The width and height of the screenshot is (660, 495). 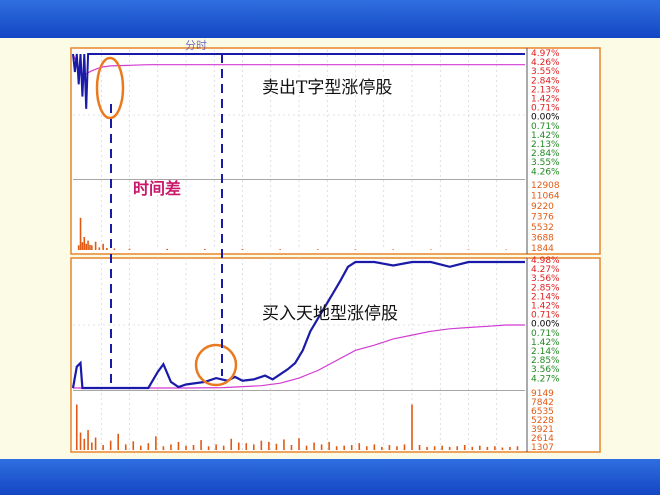 What do you see at coordinates (542, 421) in the screenshot?
I see `bottom-volume-labels: 9149784265355228392126141307` at bounding box center [542, 421].